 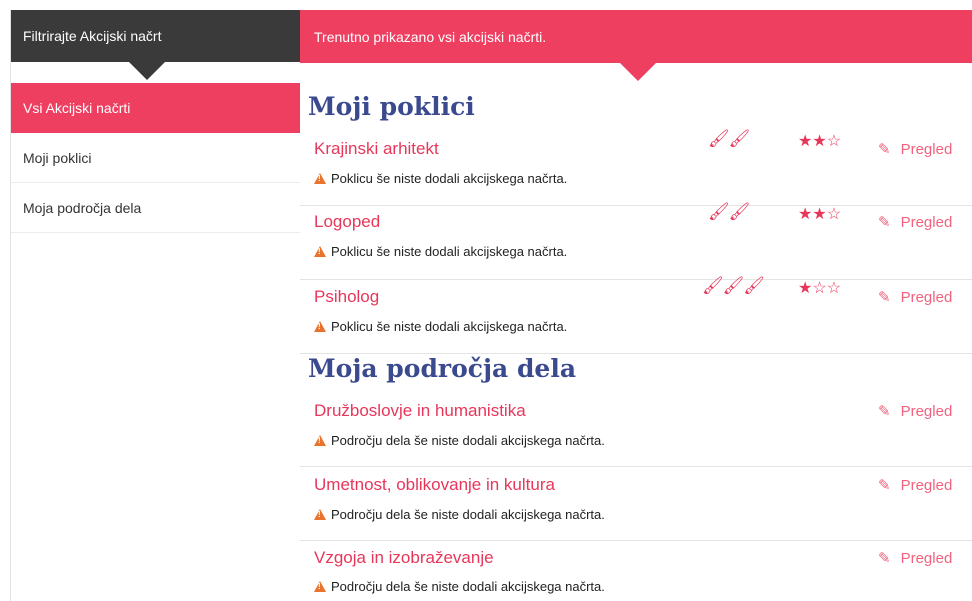 I want to click on sidebar-item-label: Moji poklici, so click(x=57, y=157).